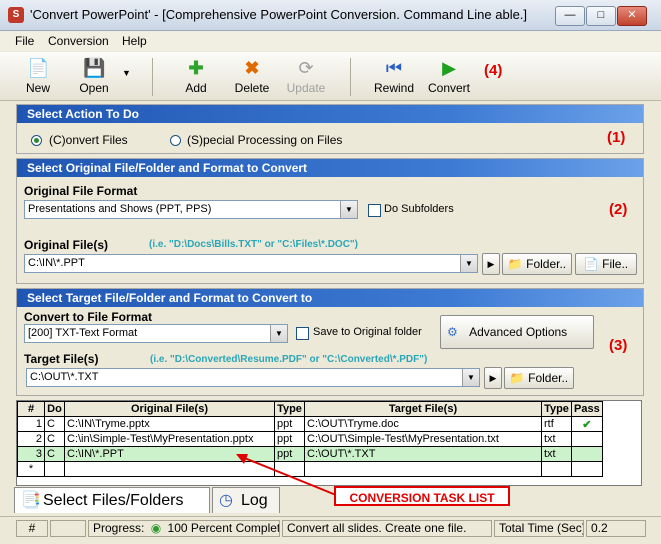 This screenshot has height=544, width=661. What do you see at coordinates (387, 528) in the screenshot?
I see `status-message: Convert all slides. Create one file.` at bounding box center [387, 528].